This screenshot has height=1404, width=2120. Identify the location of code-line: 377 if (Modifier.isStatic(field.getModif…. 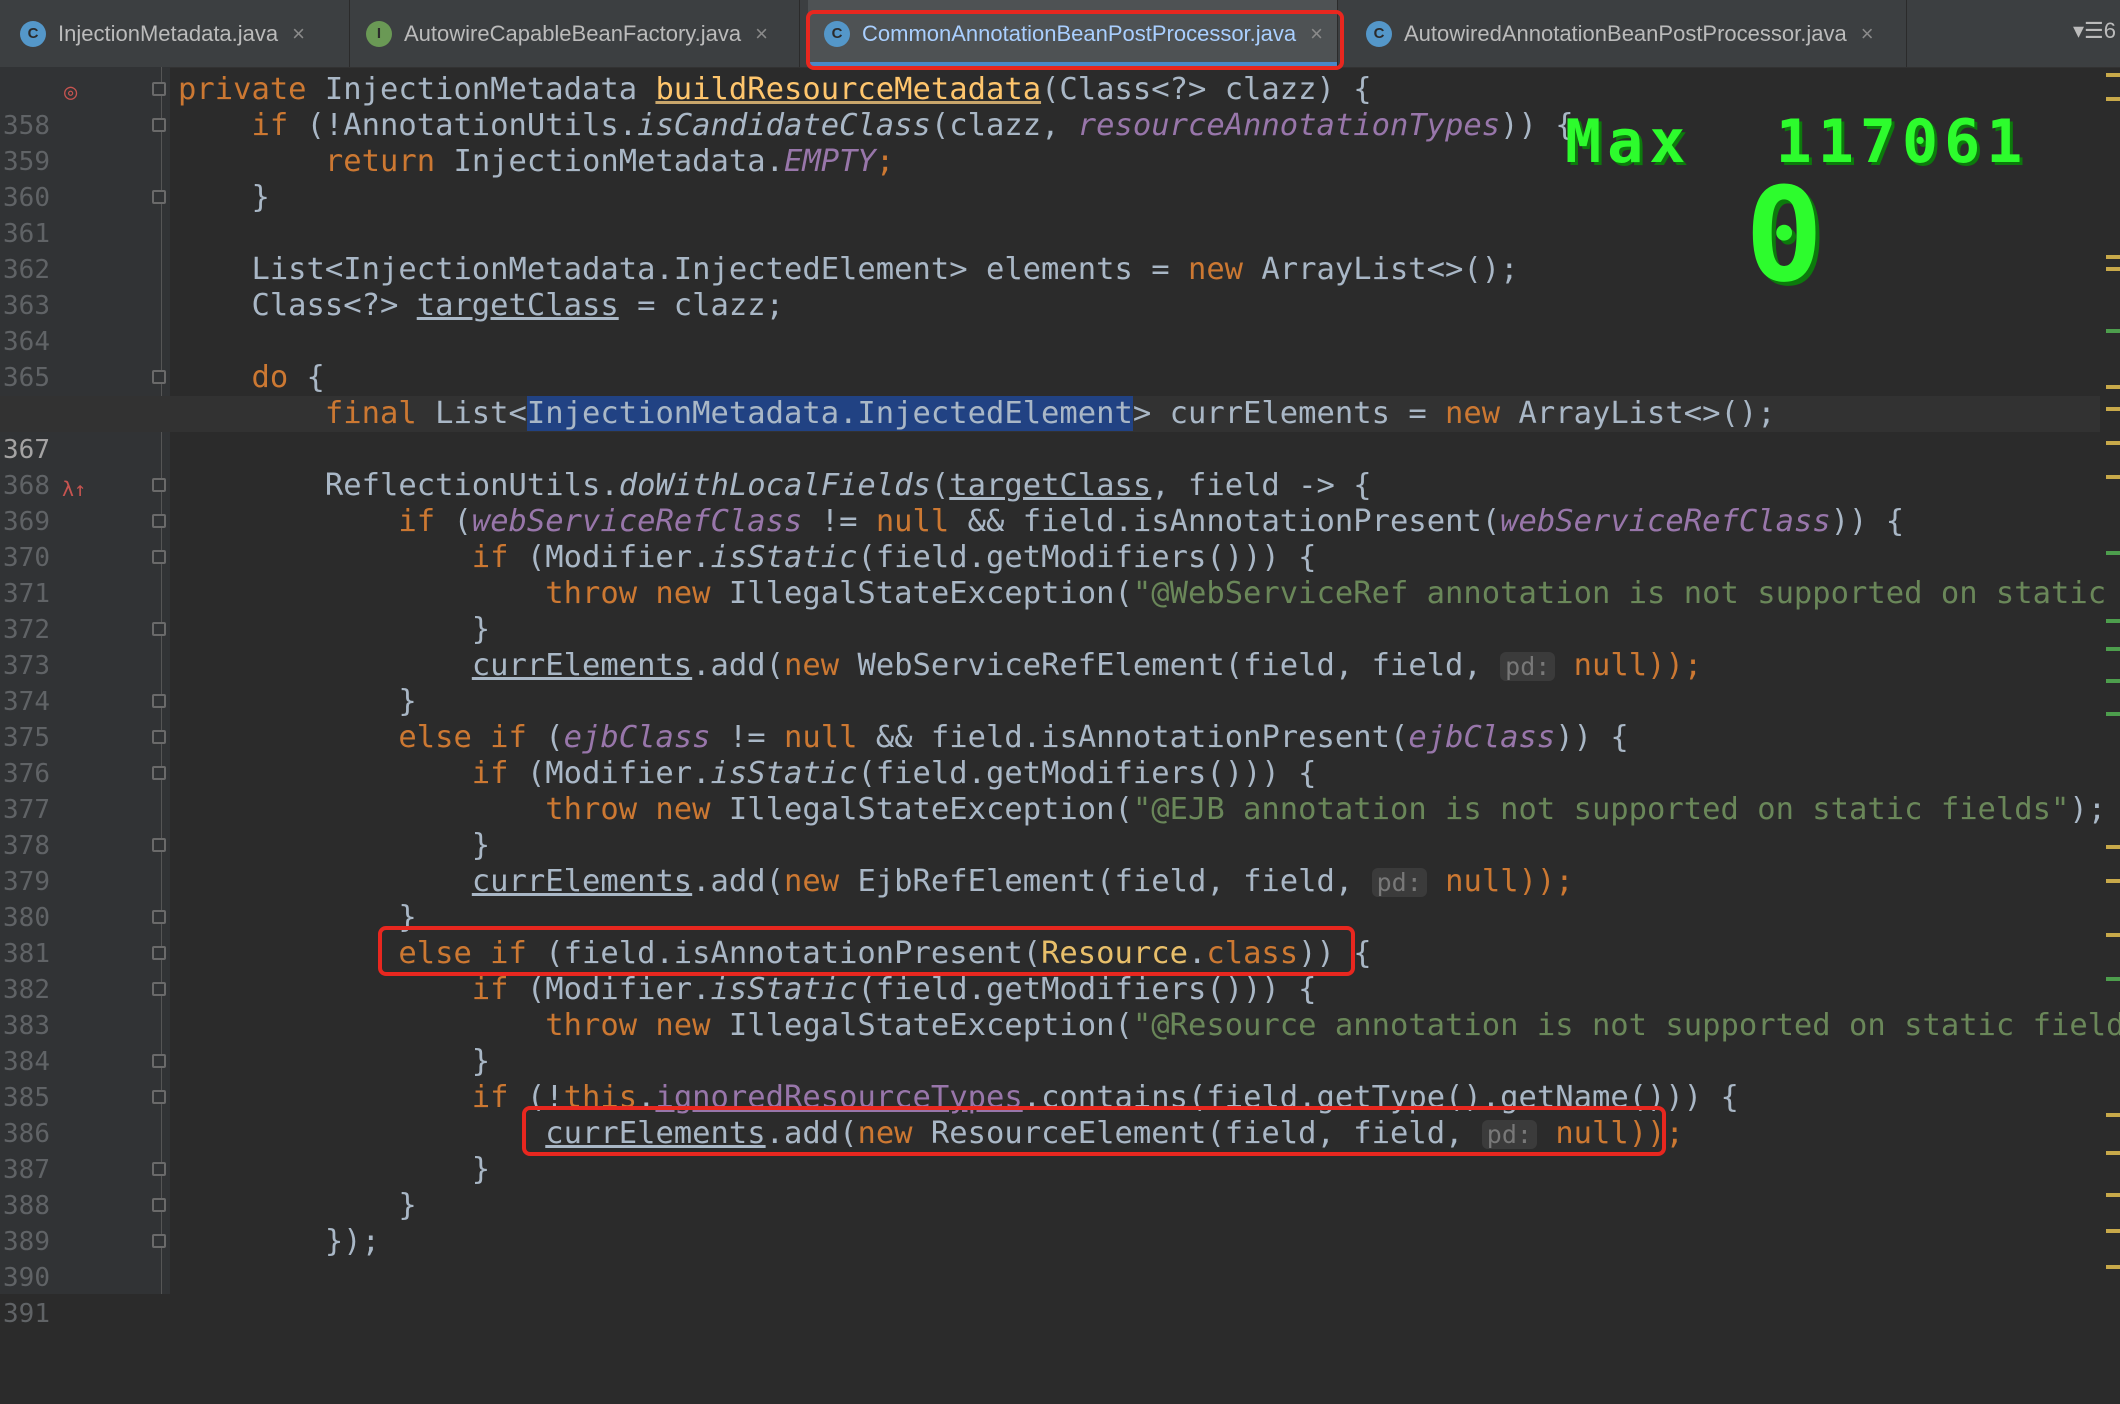
(1050, 790).